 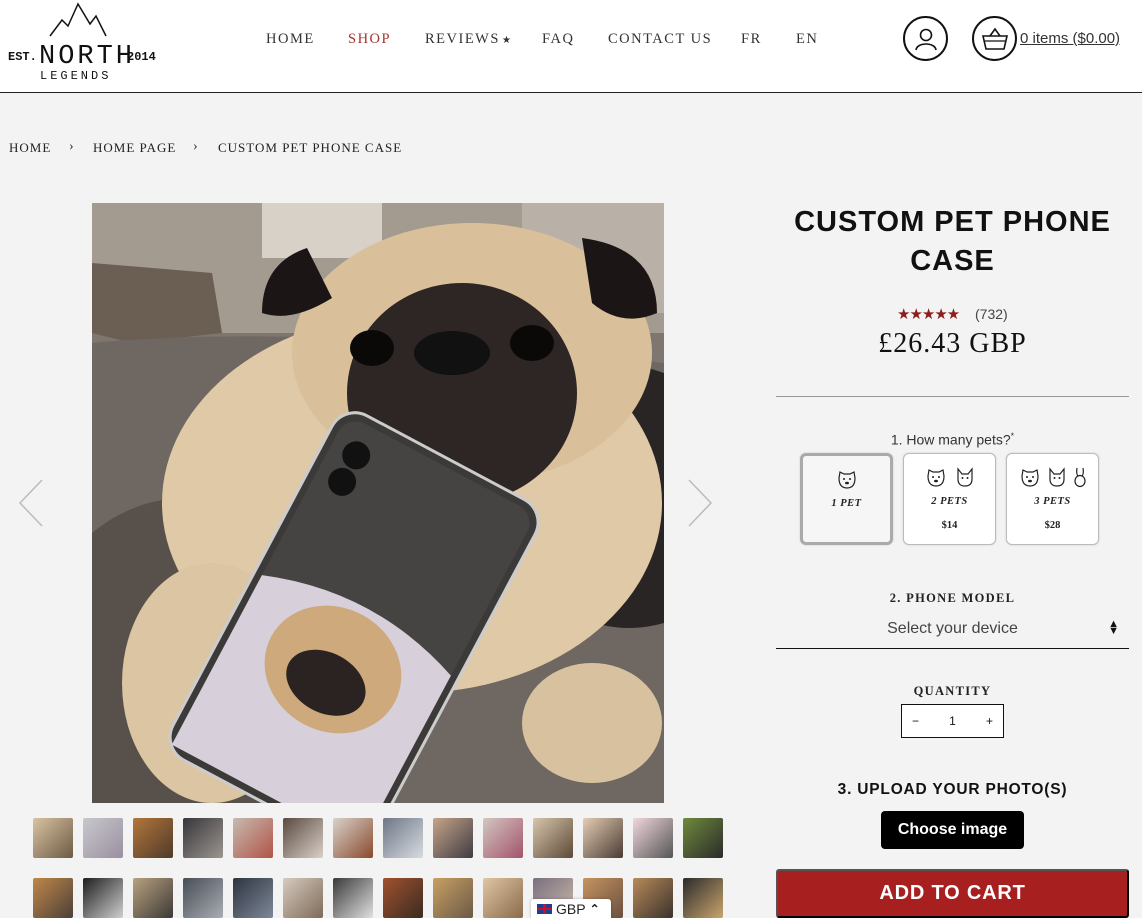 I want to click on nav-reviews: REVIEWS ★, so click(x=468, y=39).